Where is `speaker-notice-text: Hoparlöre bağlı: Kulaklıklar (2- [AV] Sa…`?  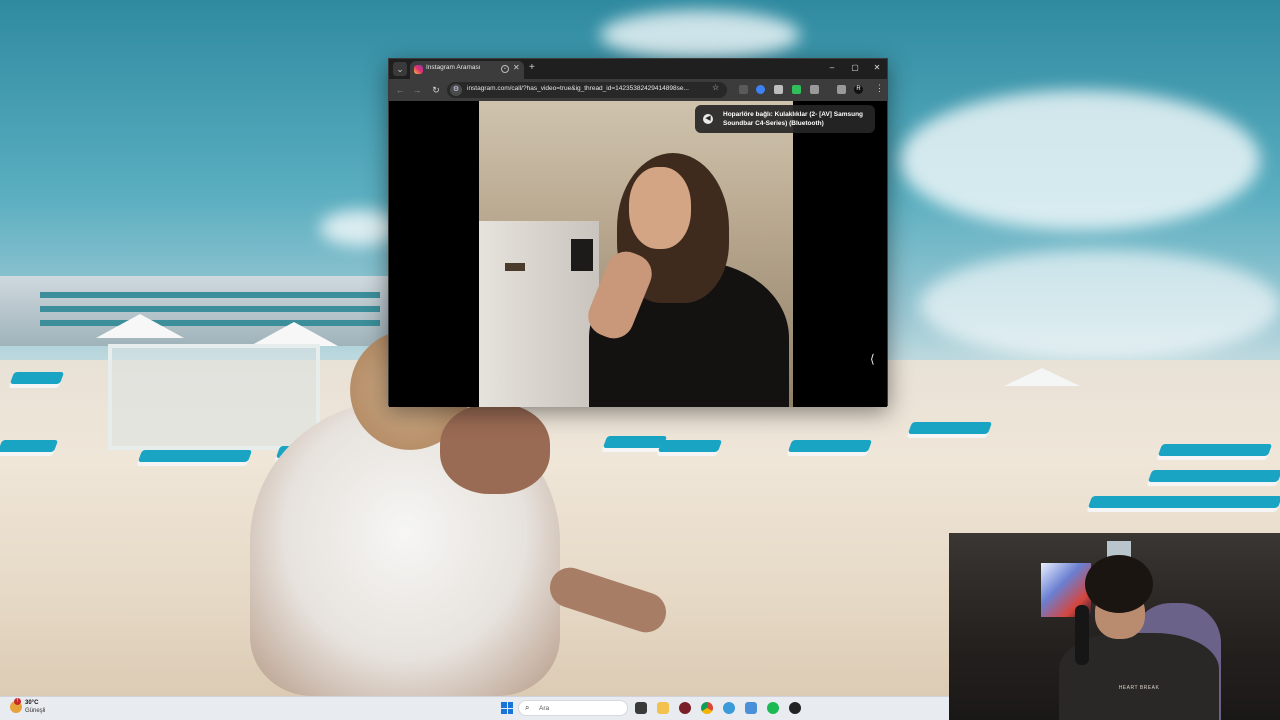 speaker-notice-text: Hoparlöre bağlı: Kulaklıklar (2- [AV] Sa… is located at coordinates (793, 119).